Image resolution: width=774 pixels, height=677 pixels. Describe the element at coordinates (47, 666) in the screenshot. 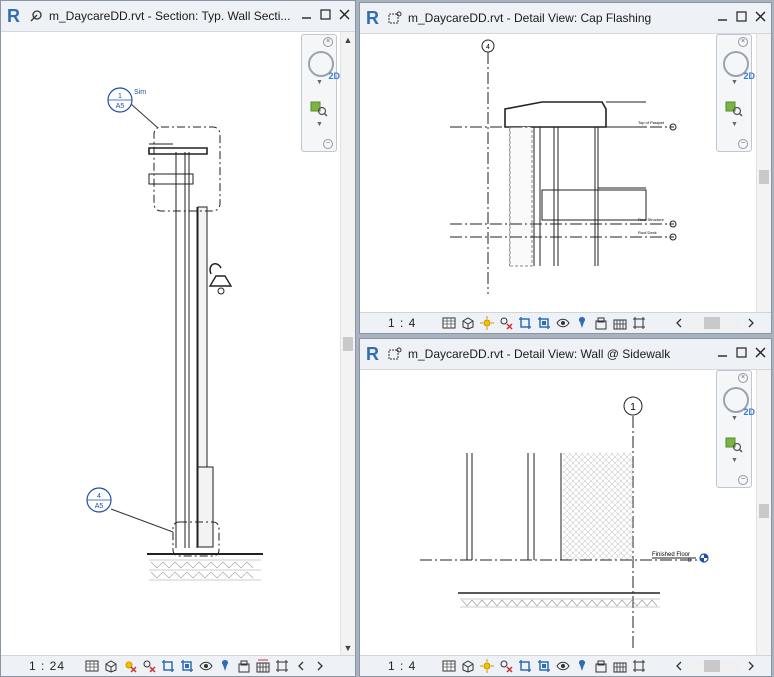

I see `view-scale: 1 : 24` at that location.